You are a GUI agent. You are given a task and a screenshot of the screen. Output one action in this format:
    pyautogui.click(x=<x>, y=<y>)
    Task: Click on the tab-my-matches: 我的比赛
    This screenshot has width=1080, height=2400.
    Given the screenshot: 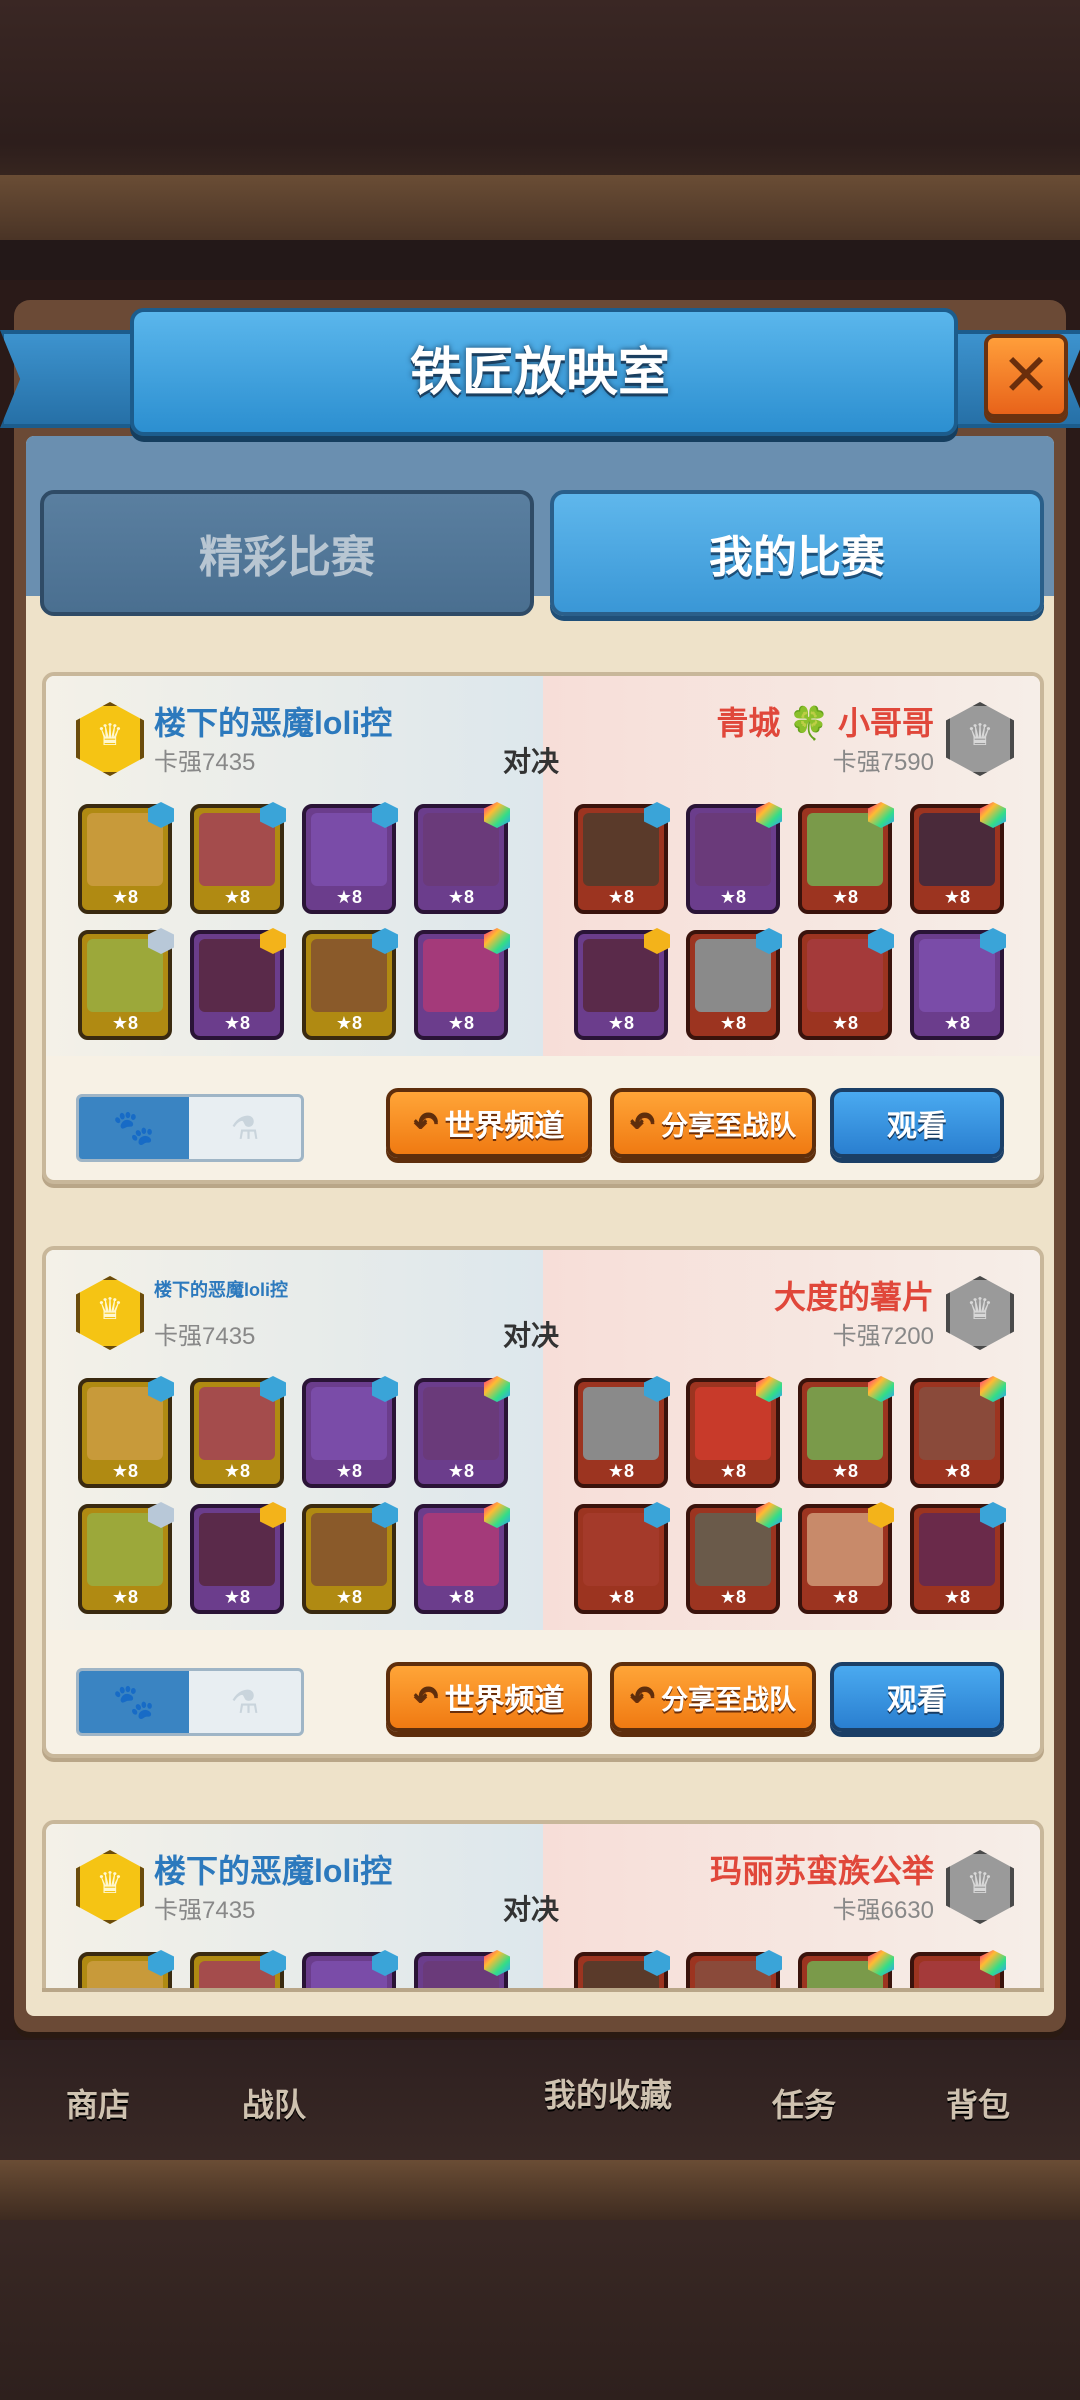 What is the action you would take?
    pyautogui.click(x=797, y=553)
    